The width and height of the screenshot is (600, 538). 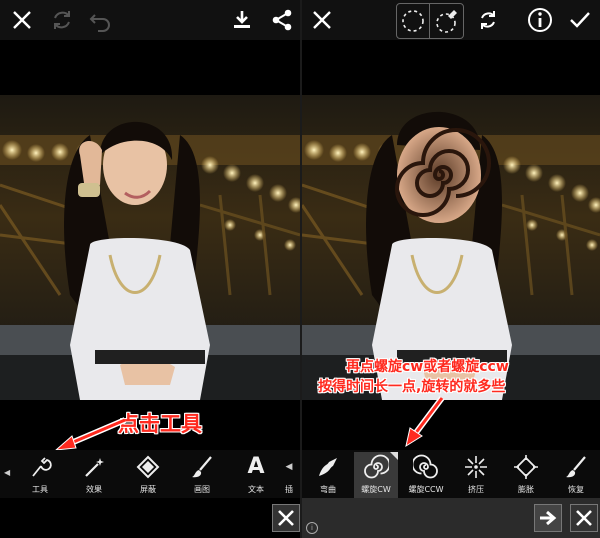 I want to click on tool-button-bend: 弯曲, so click(x=328, y=475).